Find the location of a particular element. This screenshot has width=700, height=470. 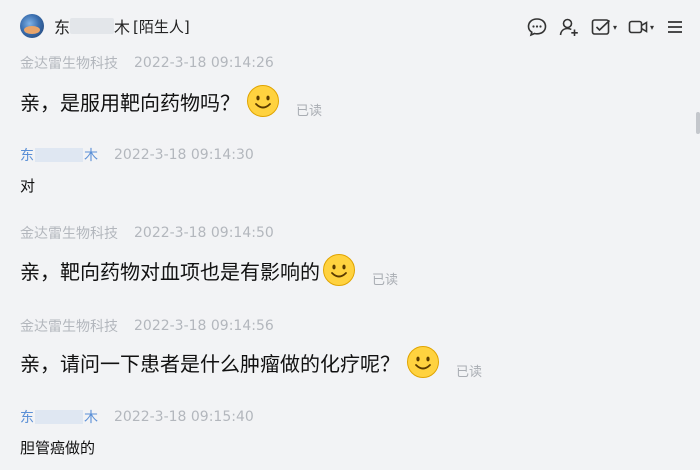

video-call-icon is located at coordinates (638, 27).